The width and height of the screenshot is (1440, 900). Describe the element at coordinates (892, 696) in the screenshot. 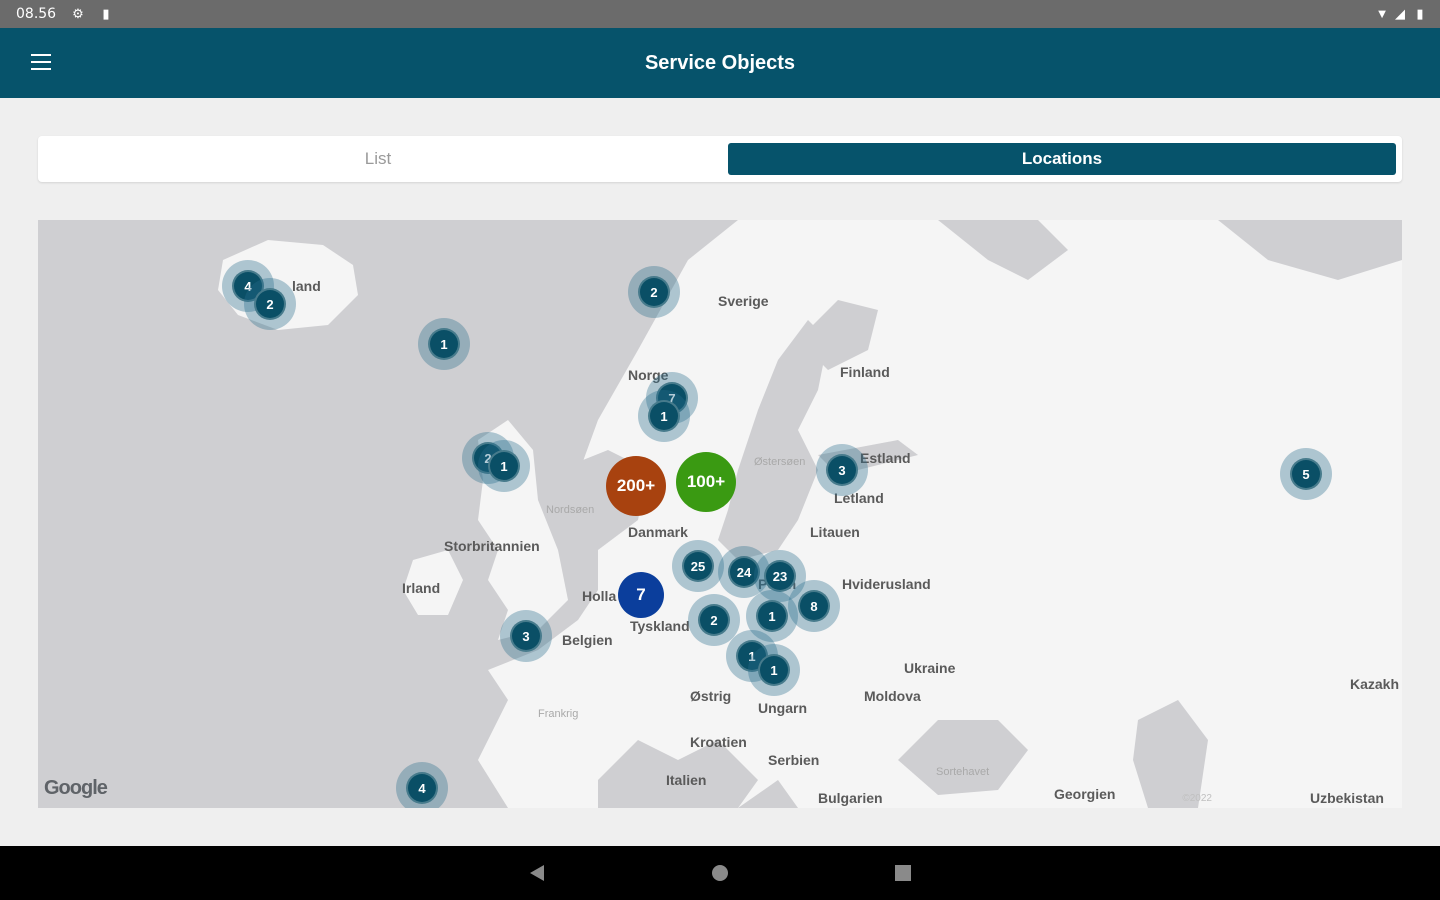

I see `map-label: Moldova` at that location.